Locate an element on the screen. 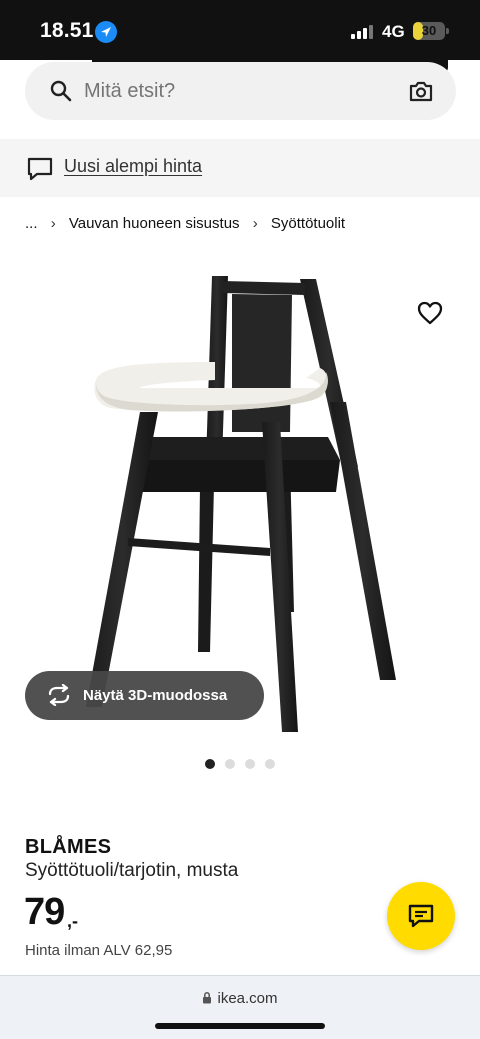  home-indicator is located at coordinates (240, 1026).